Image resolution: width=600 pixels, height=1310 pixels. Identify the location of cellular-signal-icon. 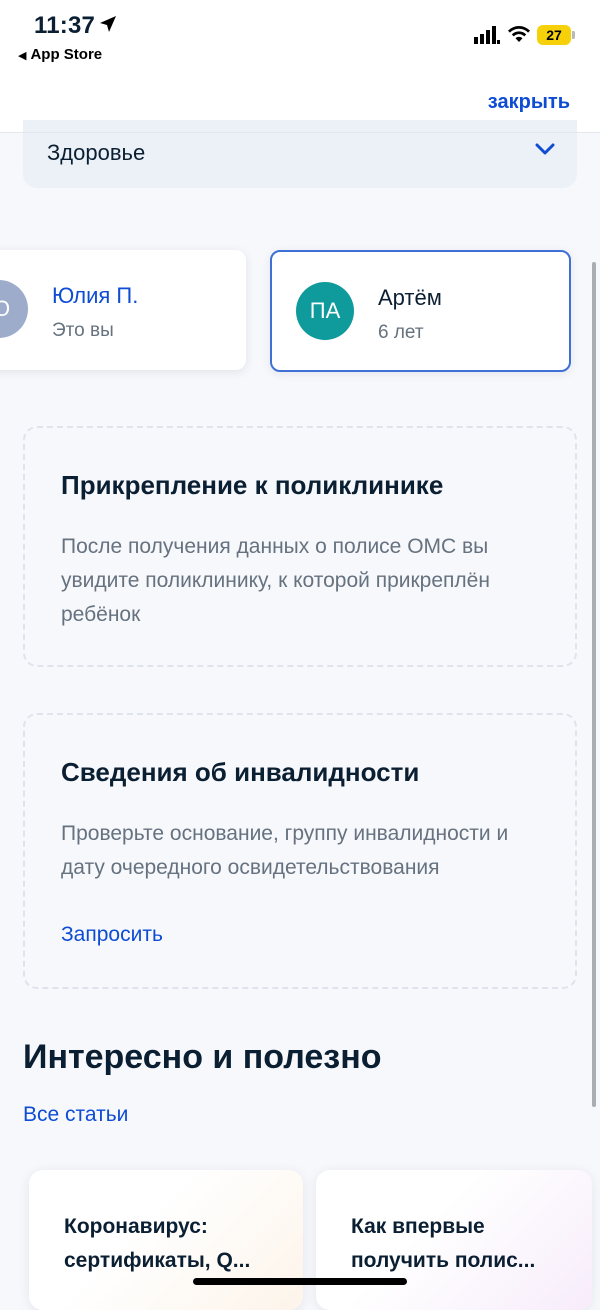
(487, 35).